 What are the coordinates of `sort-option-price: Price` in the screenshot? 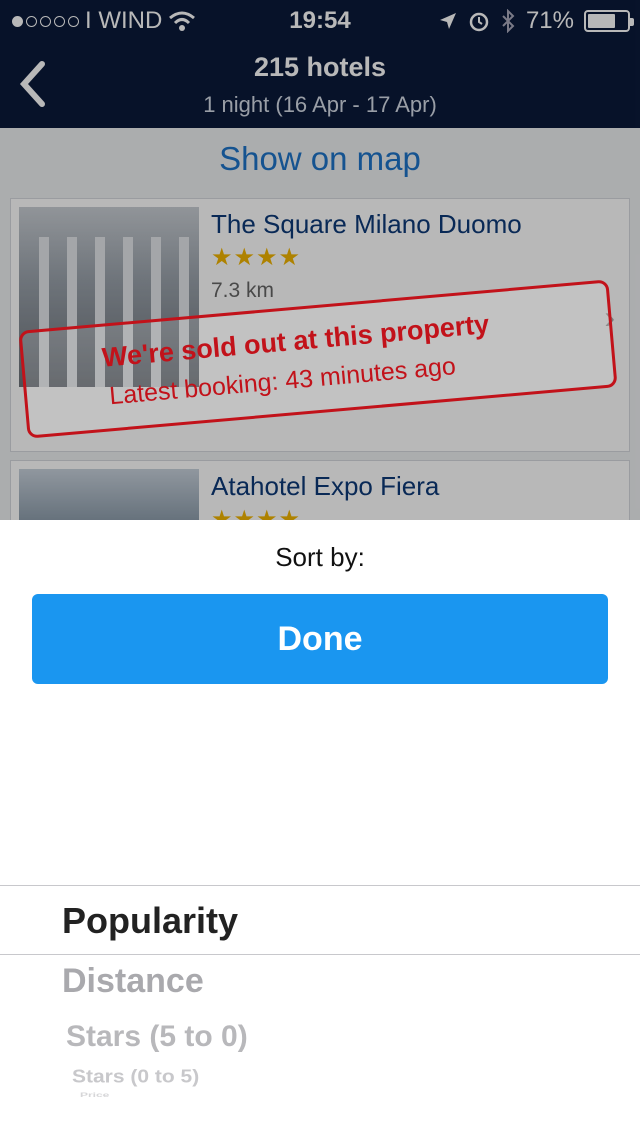 It's located at (94, 1095).